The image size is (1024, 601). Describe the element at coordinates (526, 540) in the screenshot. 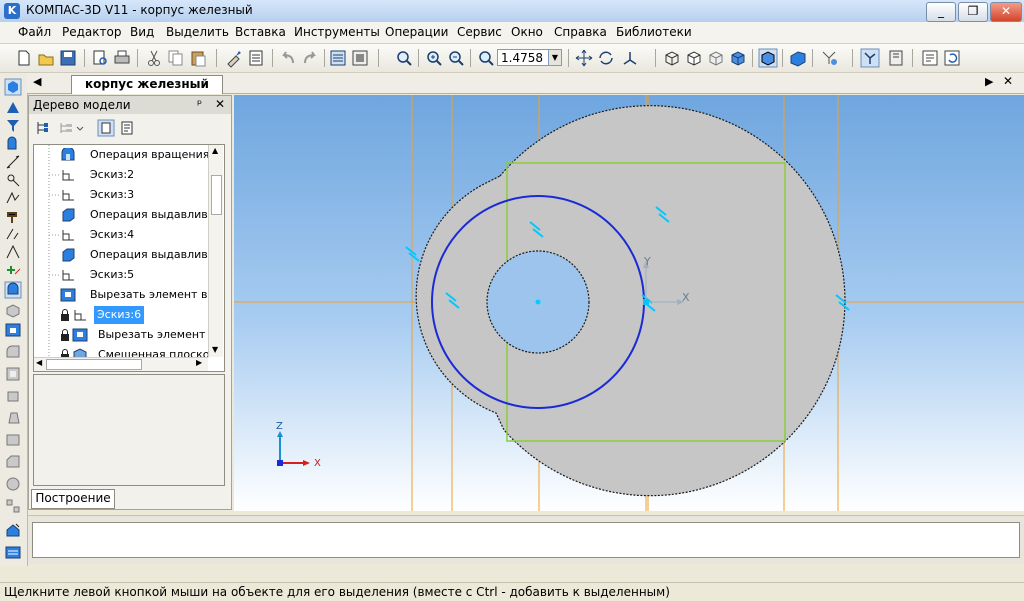

I see `properties-field` at that location.